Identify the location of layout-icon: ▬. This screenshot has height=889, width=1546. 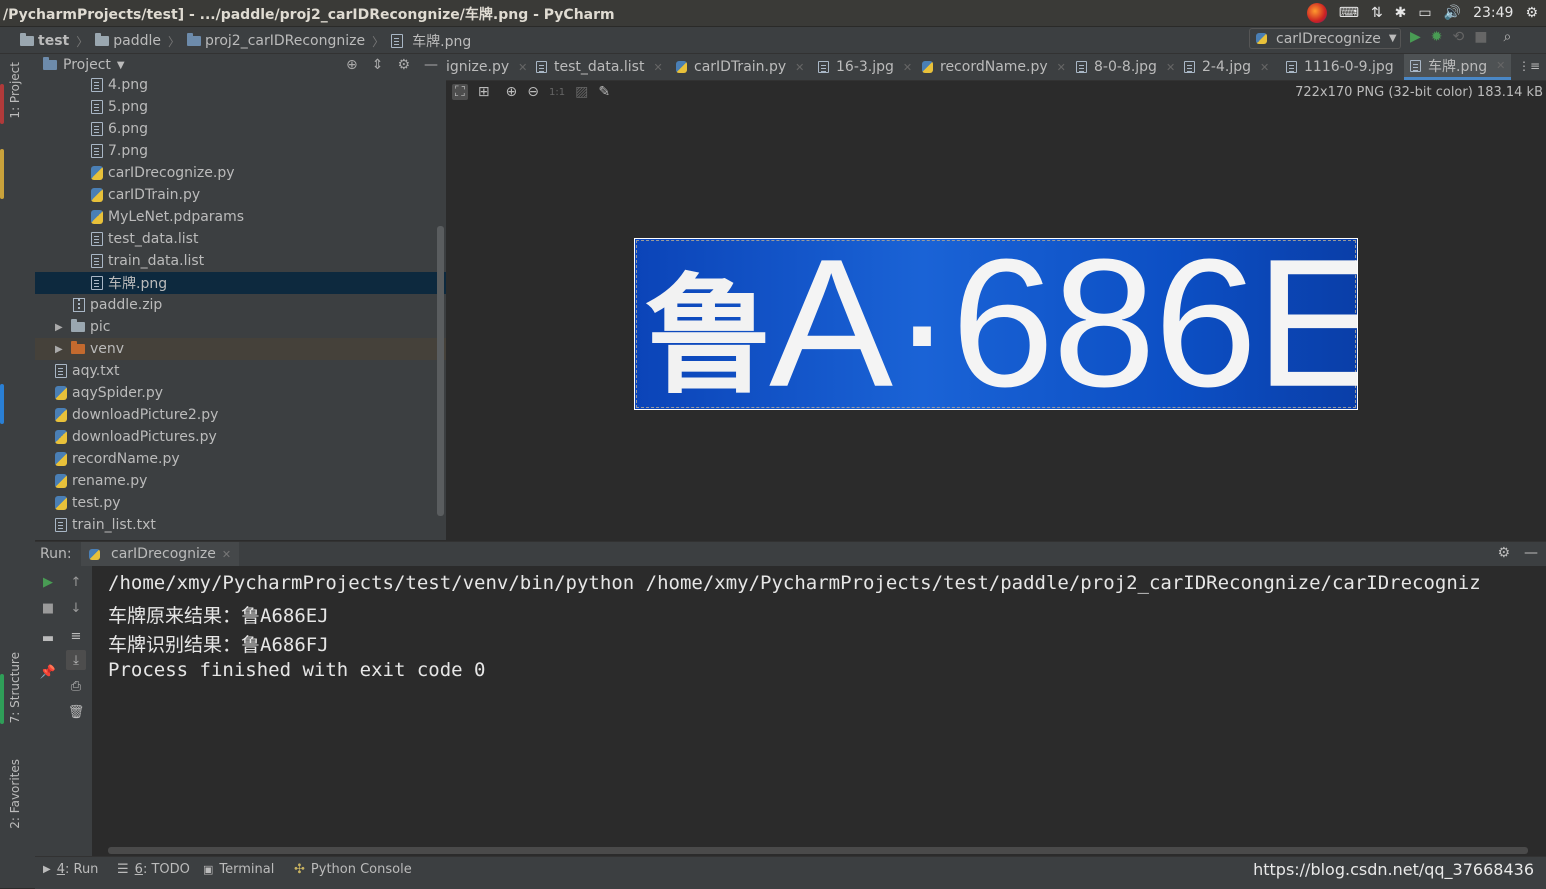
(48, 638).